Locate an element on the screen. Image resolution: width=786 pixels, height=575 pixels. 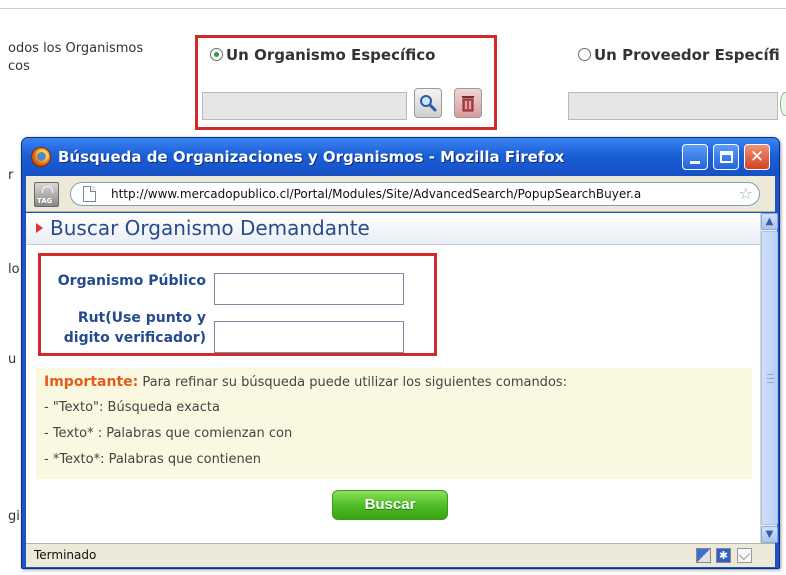
background-text-line: cos is located at coordinates (19, 66).